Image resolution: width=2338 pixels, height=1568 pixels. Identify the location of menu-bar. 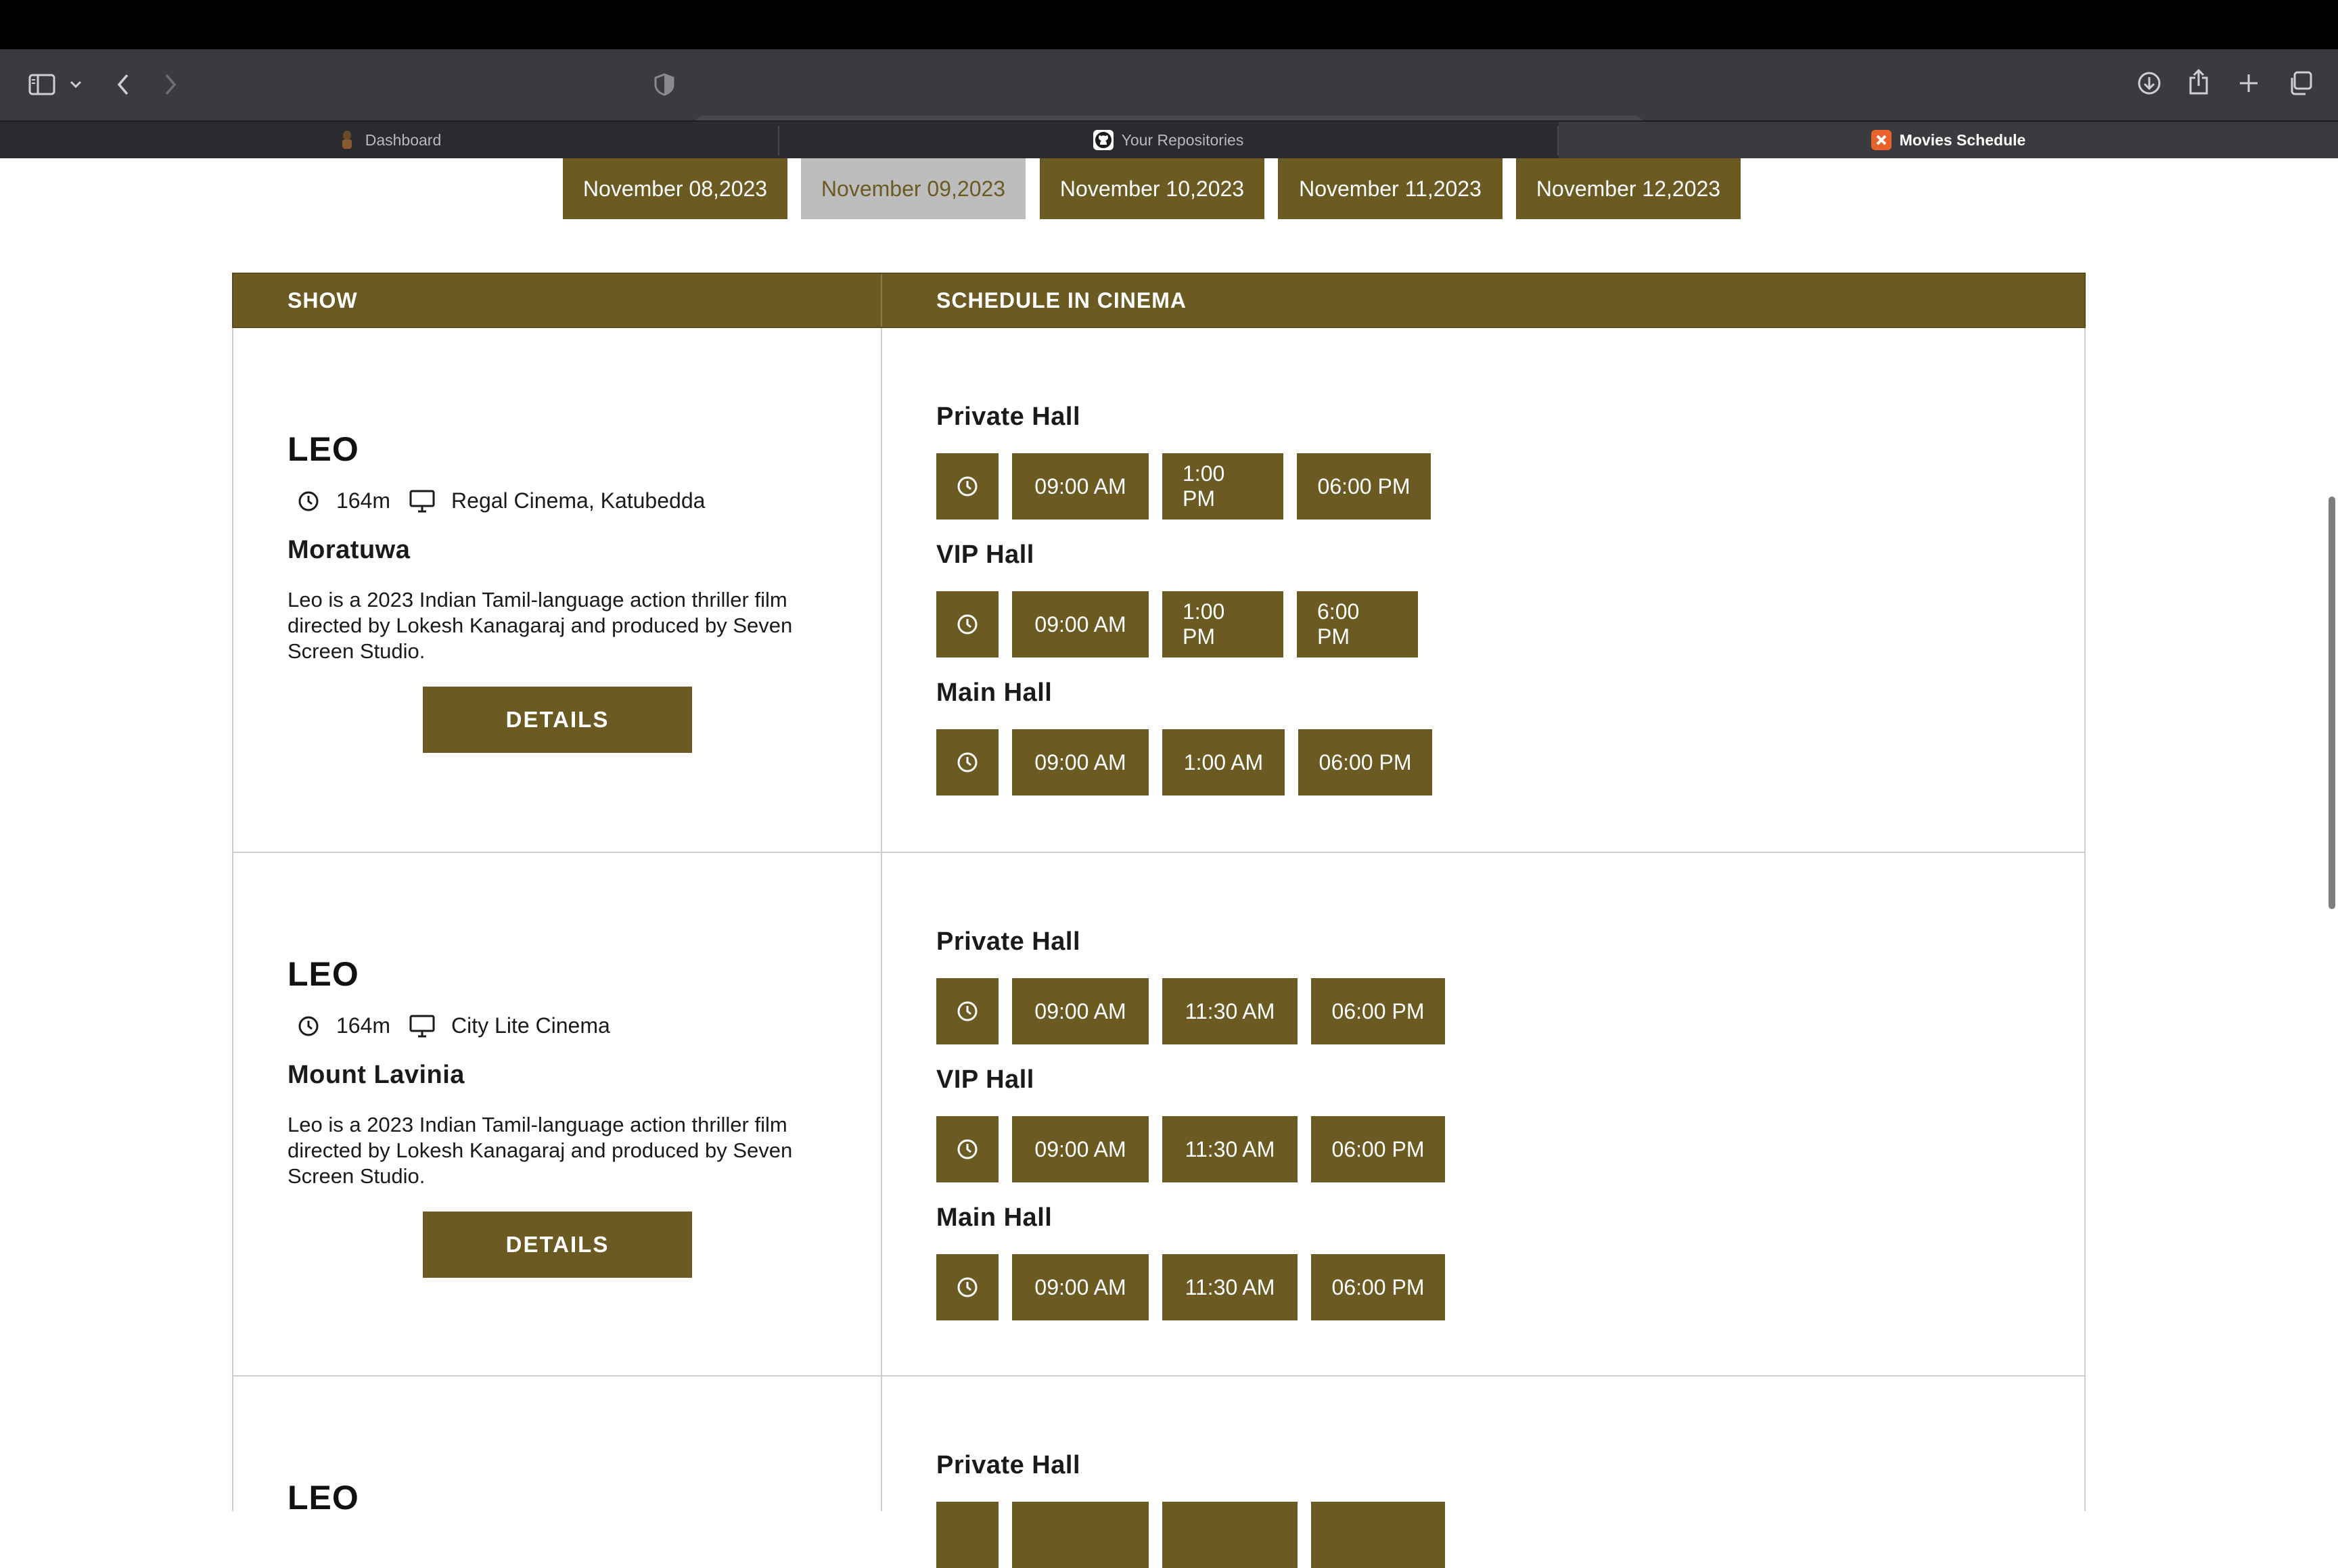
(1169, 25).